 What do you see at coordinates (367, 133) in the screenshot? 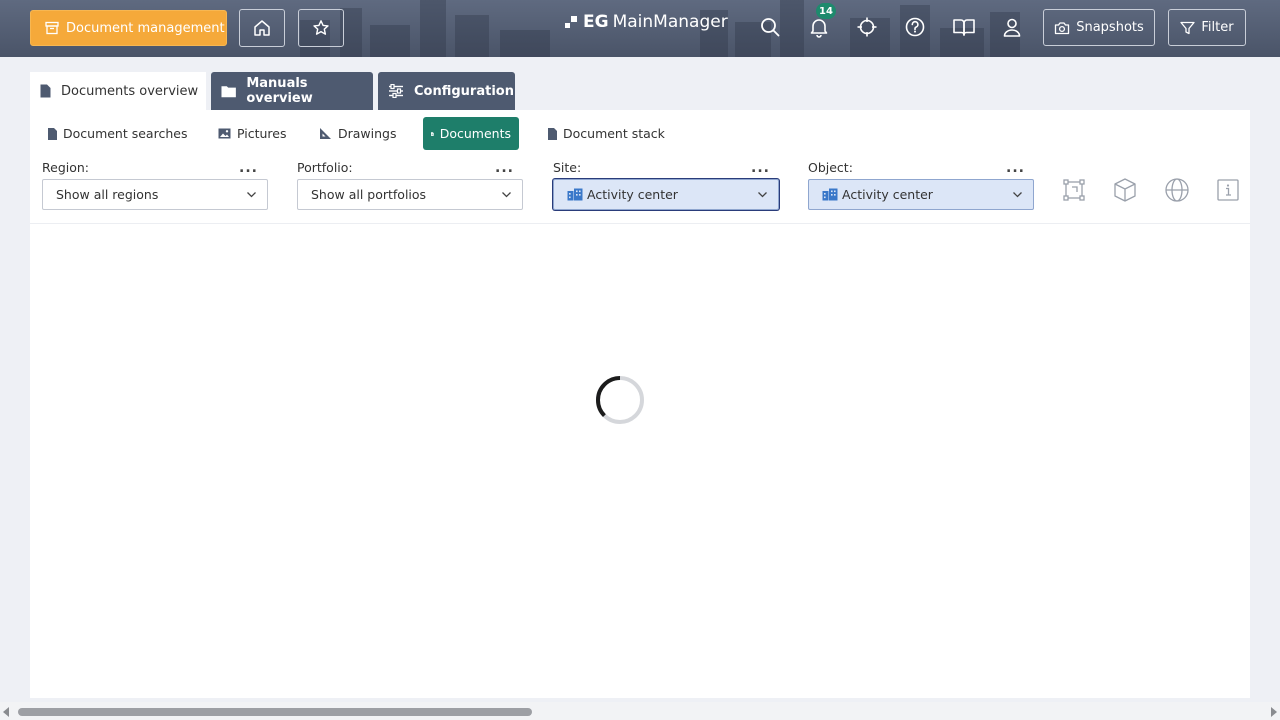
I see `subtab-label: Drawings` at bounding box center [367, 133].